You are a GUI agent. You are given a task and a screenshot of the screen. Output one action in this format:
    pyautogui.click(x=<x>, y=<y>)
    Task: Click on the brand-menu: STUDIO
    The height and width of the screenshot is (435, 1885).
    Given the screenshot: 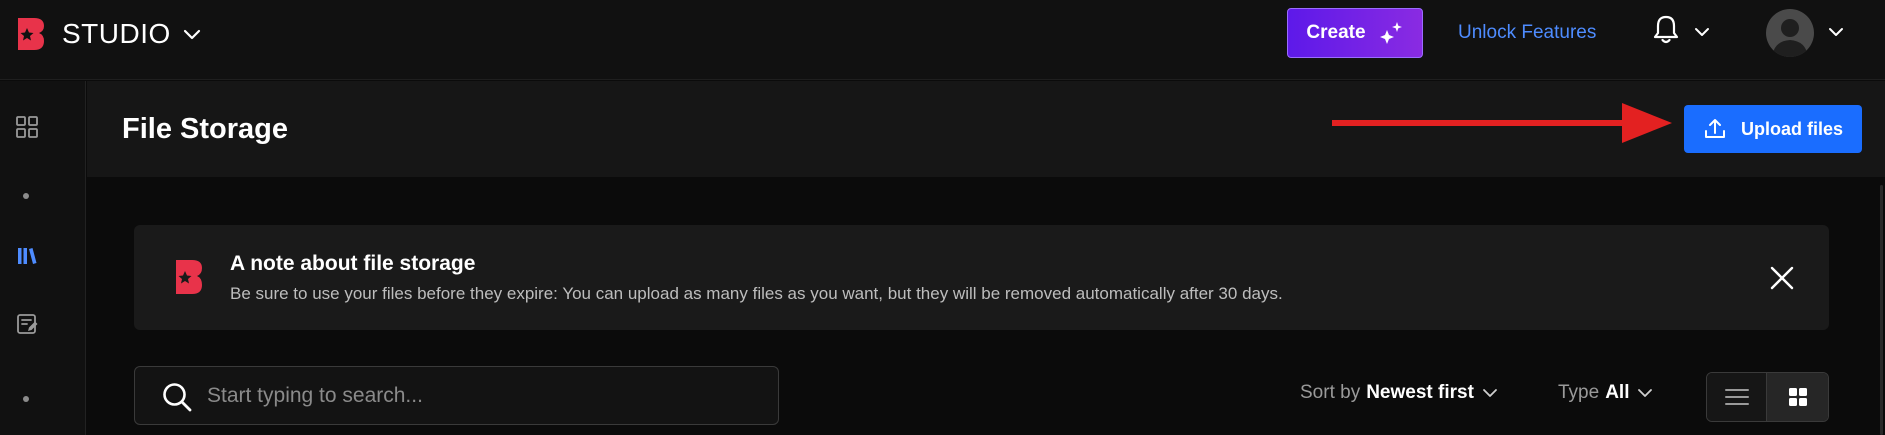 What is the action you would take?
    pyautogui.click(x=109, y=34)
    